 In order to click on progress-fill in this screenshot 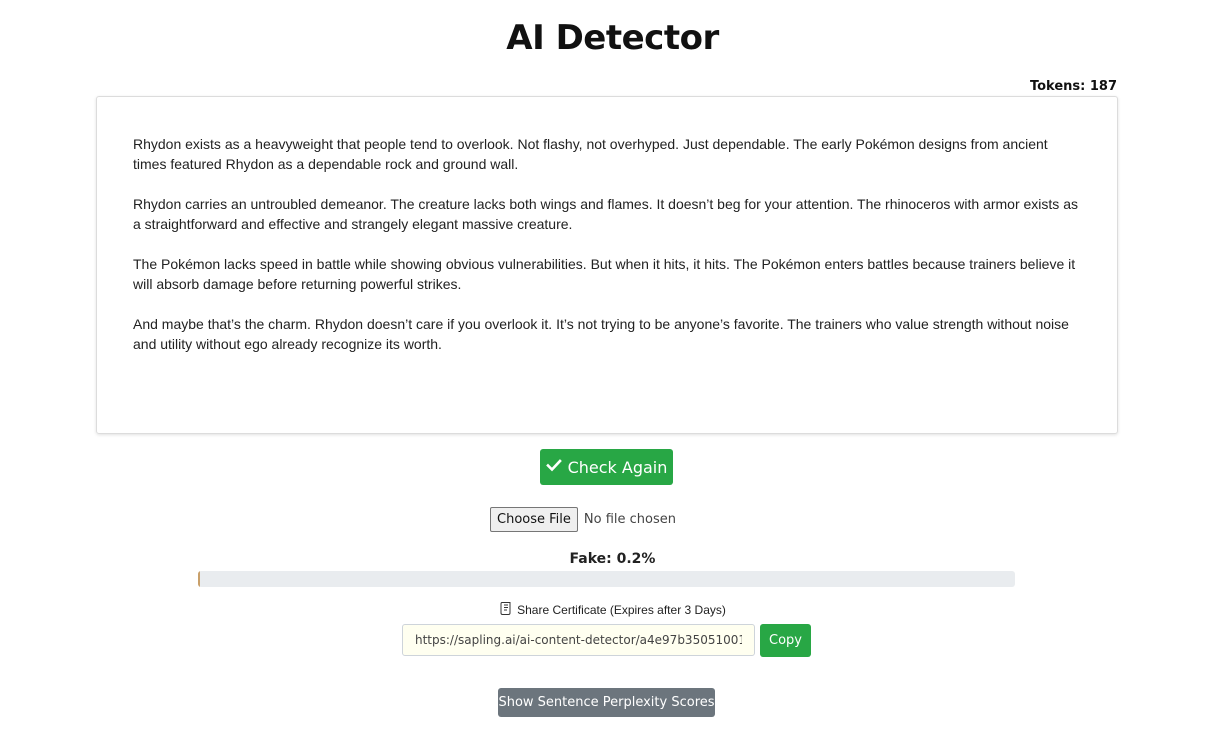, I will do `click(199, 579)`.